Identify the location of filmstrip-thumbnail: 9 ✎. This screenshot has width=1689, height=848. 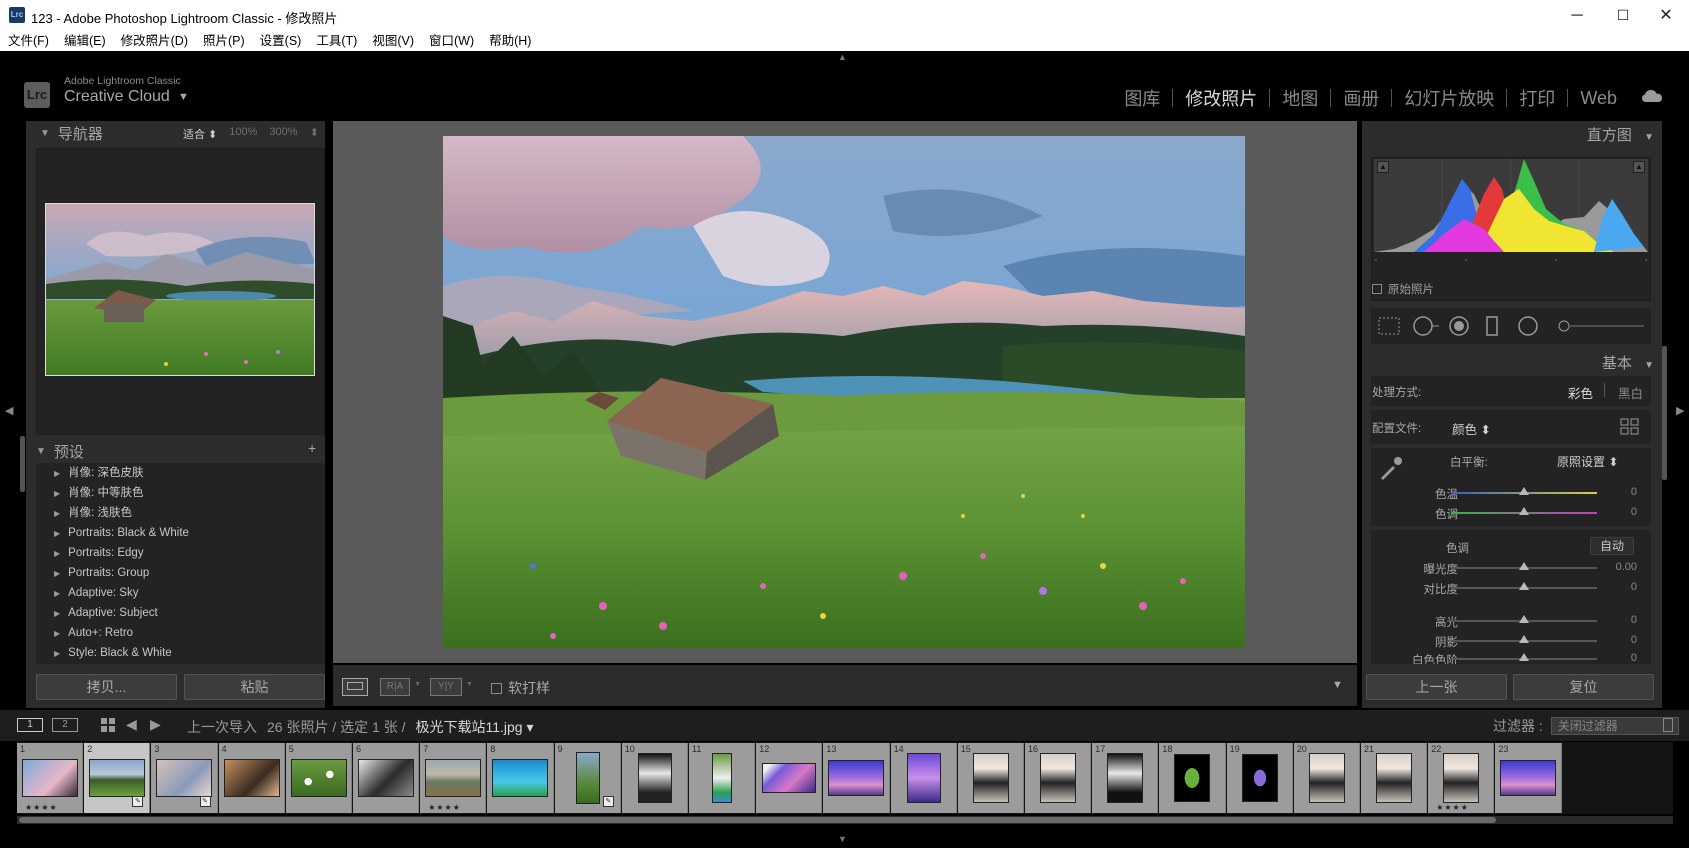
(587, 778).